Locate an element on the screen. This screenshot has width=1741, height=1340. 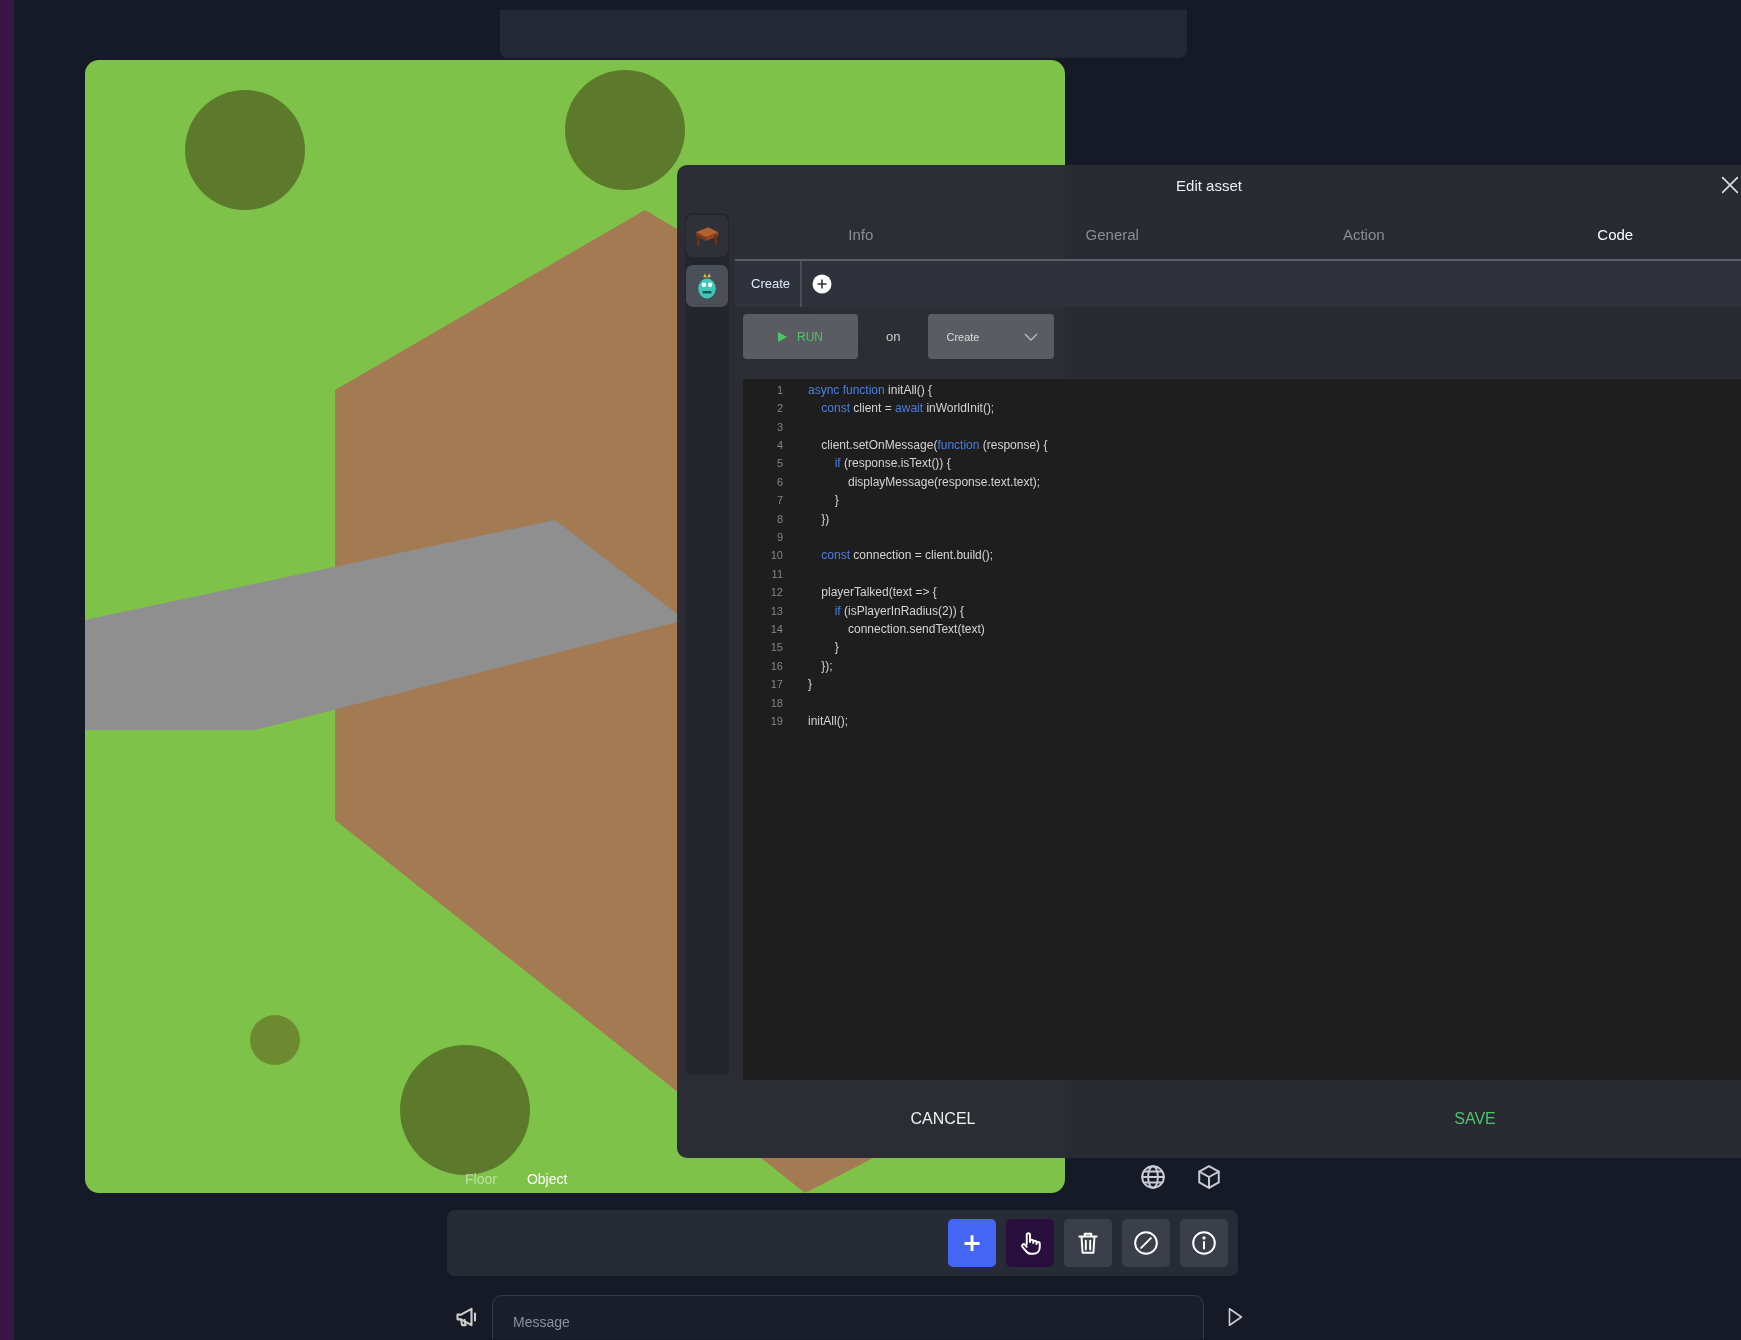
line-number: 18 is located at coordinates (776, 702).